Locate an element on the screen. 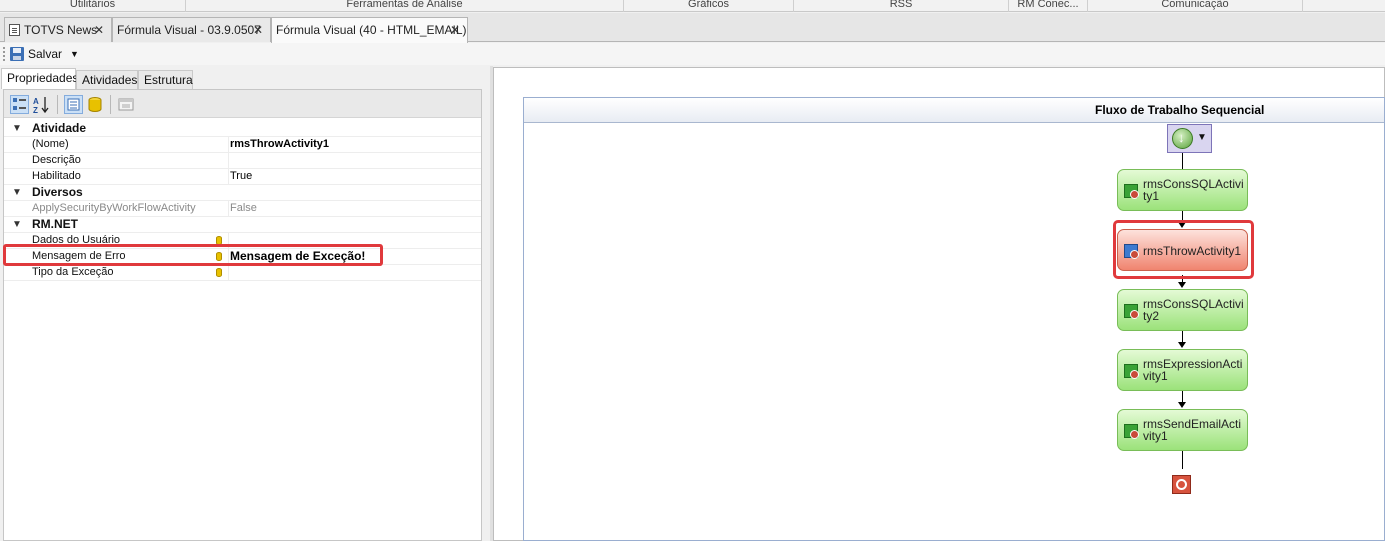 This screenshot has height=541, width=1385. activity-rmsconssqlactivity2: rmsConsSQLActivity2 is located at coordinates (1182, 310).